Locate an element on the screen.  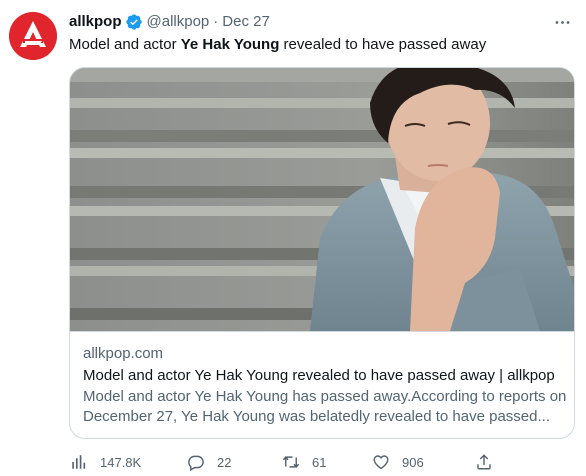
more-icon is located at coordinates (562, 22).